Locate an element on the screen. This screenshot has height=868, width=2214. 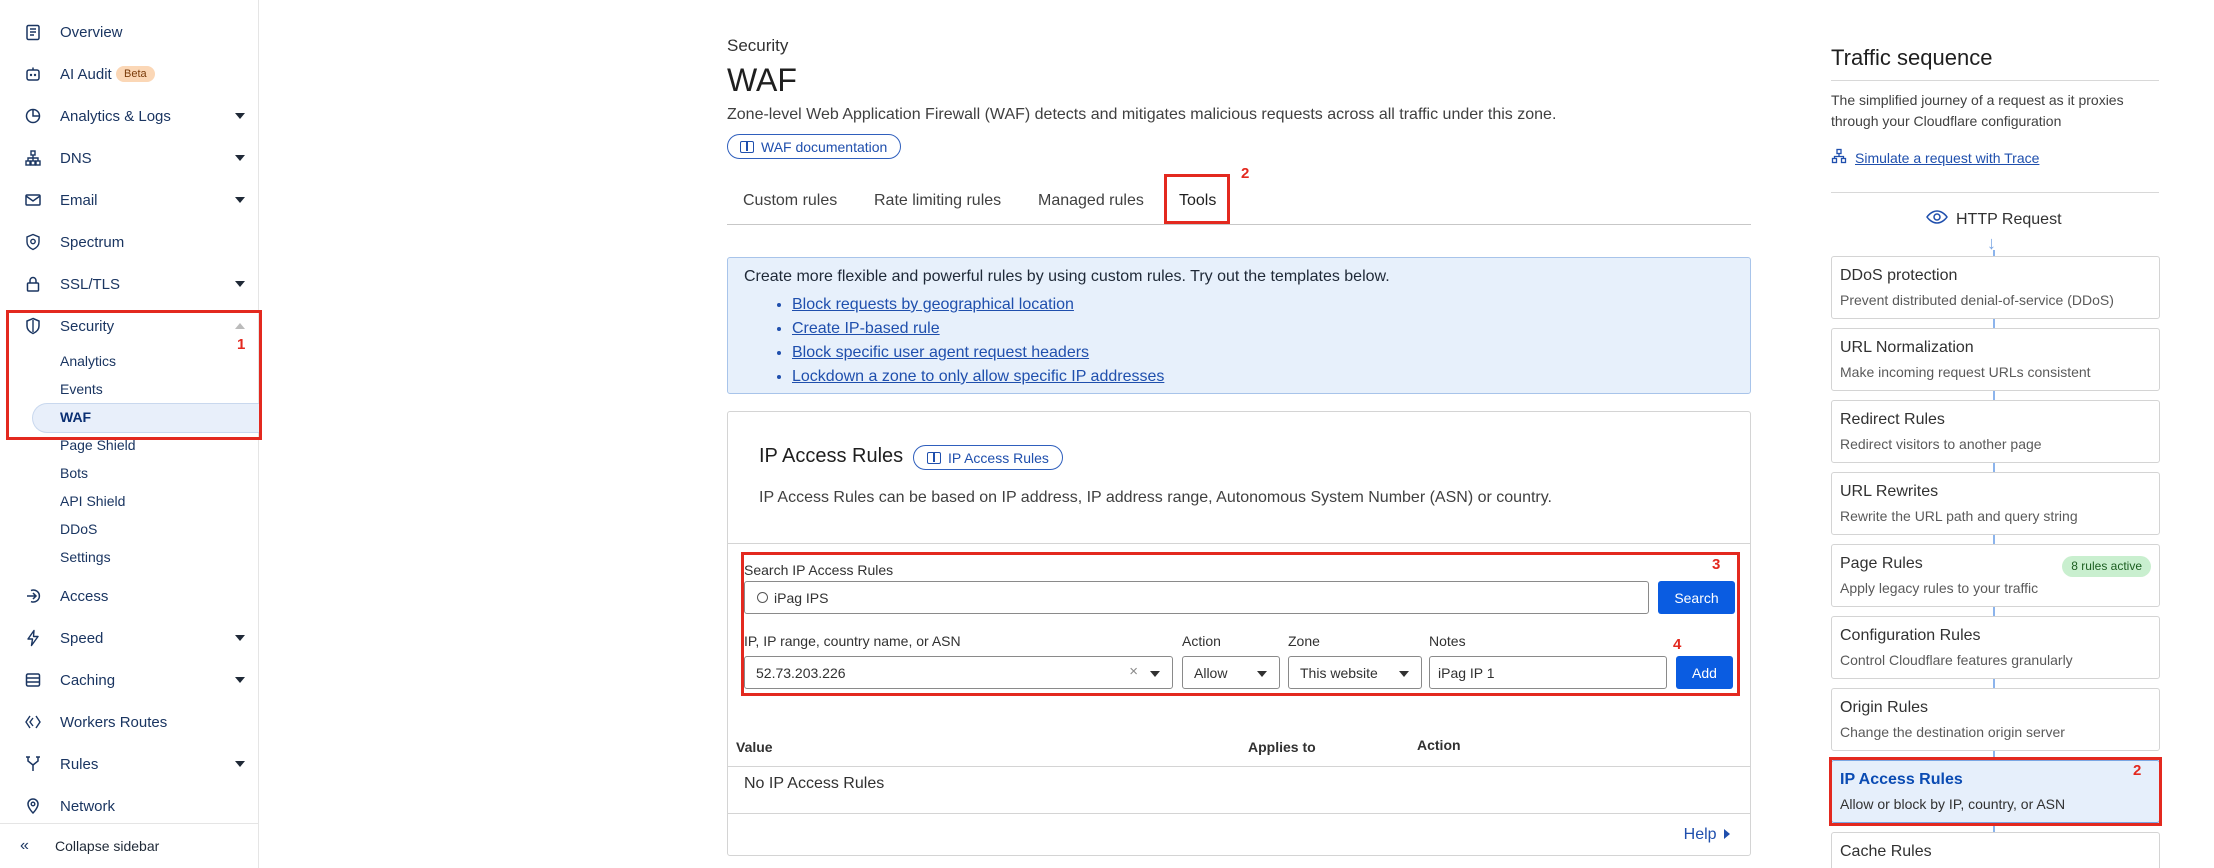
sidebar-item-speed: Speed is located at coordinates (129, 638).